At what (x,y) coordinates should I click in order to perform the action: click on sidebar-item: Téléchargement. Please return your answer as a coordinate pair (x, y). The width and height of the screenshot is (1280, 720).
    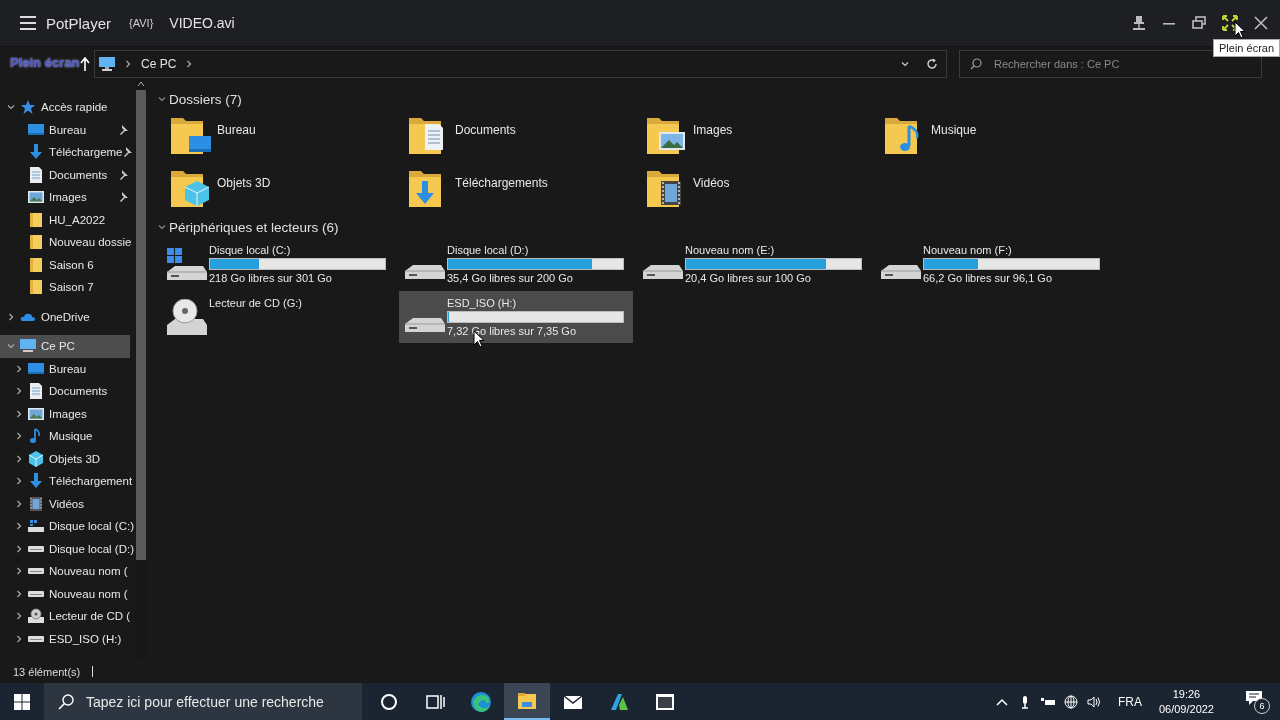
    Looking at the image, I should click on (65, 481).